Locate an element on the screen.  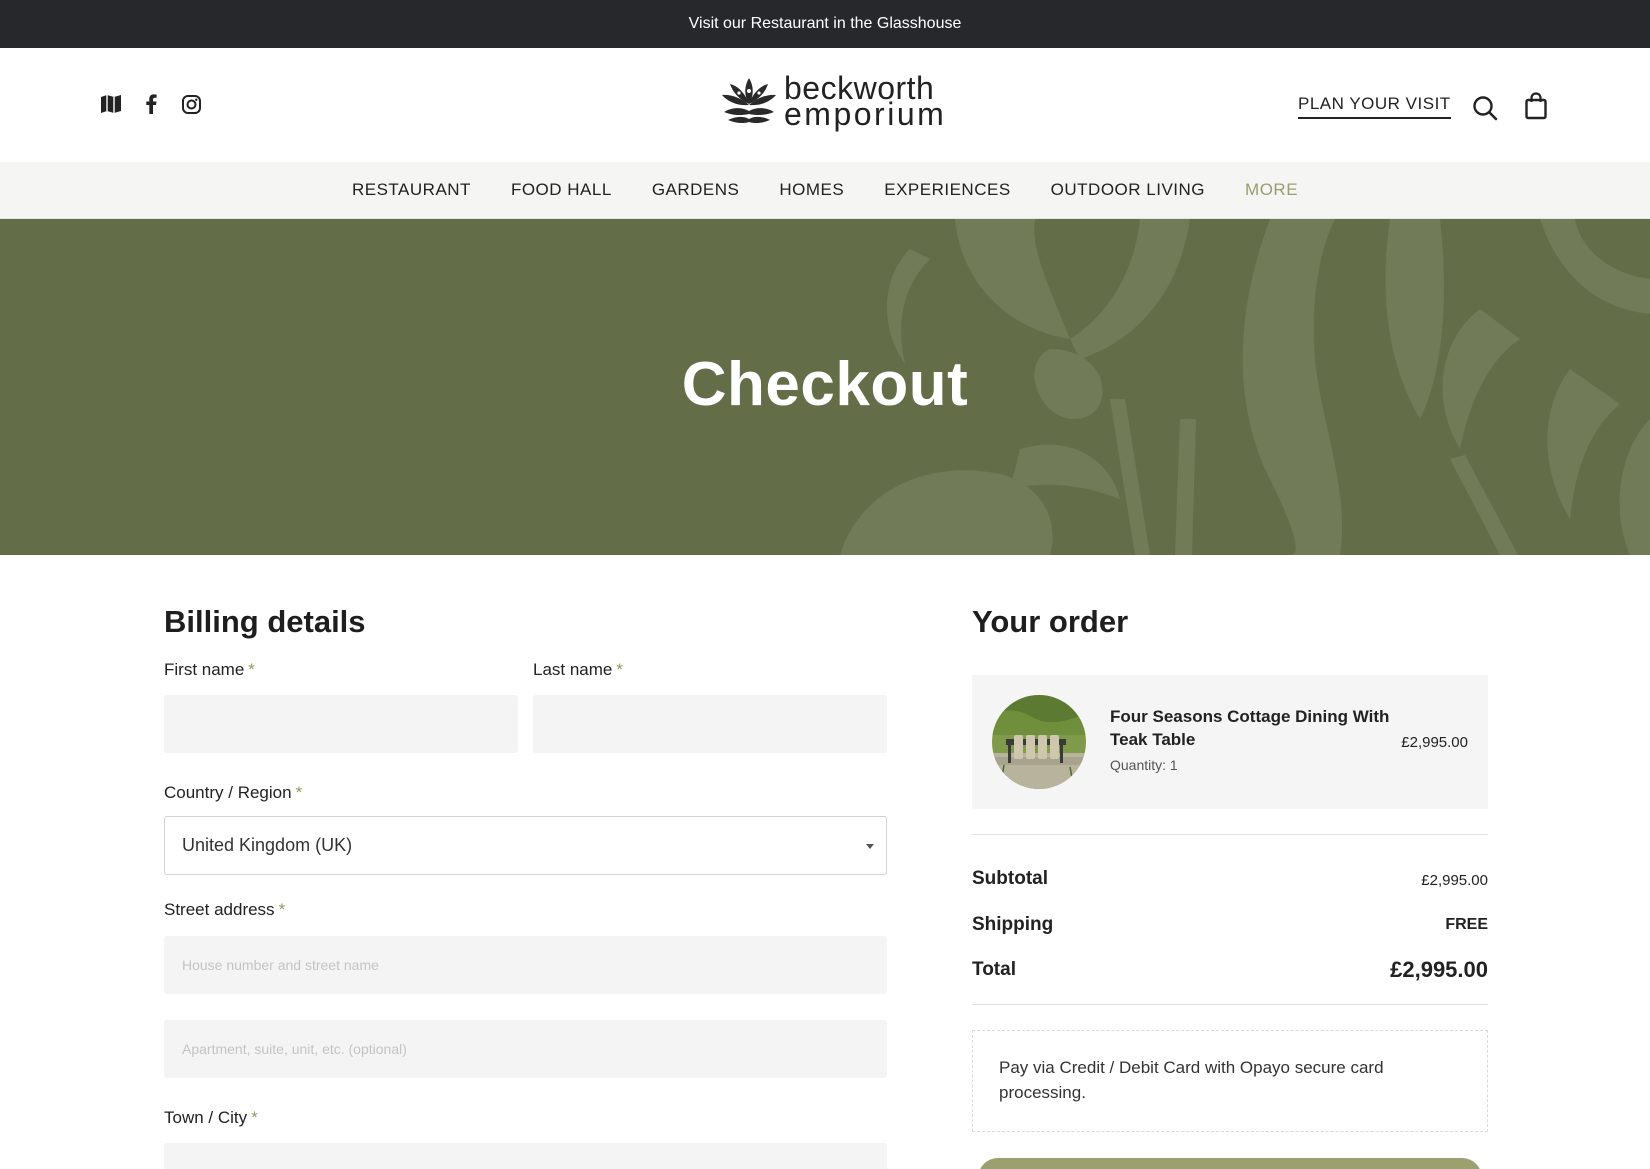
first-name-label: First name * is located at coordinates (209, 670).